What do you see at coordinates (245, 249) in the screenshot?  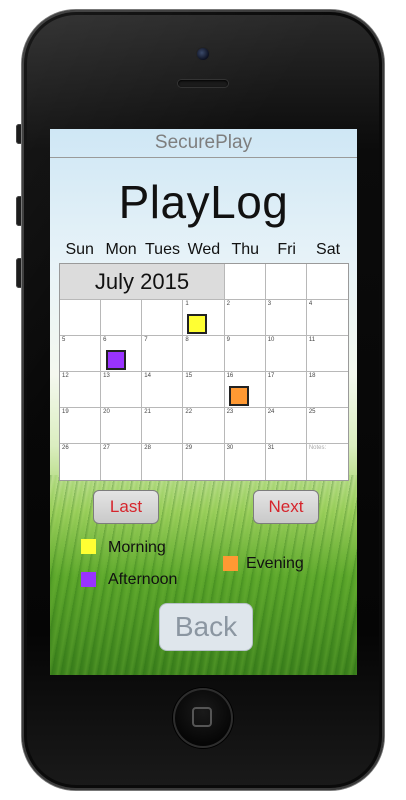 I see `weekday-thu: Thu` at bounding box center [245, 249].